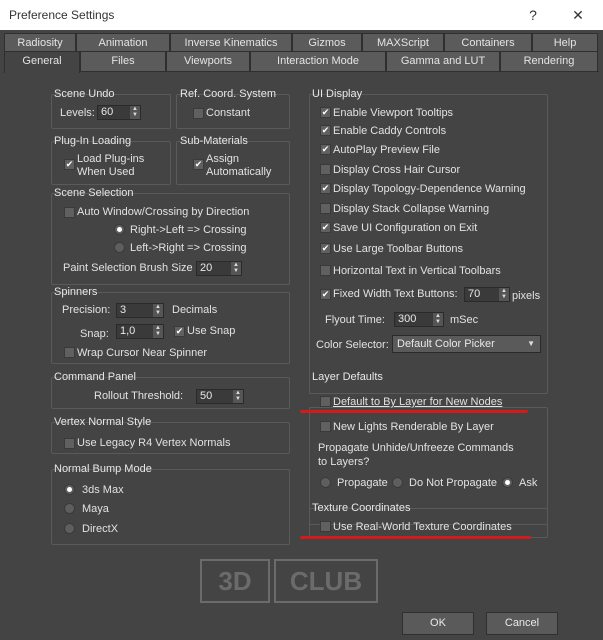  I want to click on precision-spinner: 3 ▲ ▼, so click(140, 310).